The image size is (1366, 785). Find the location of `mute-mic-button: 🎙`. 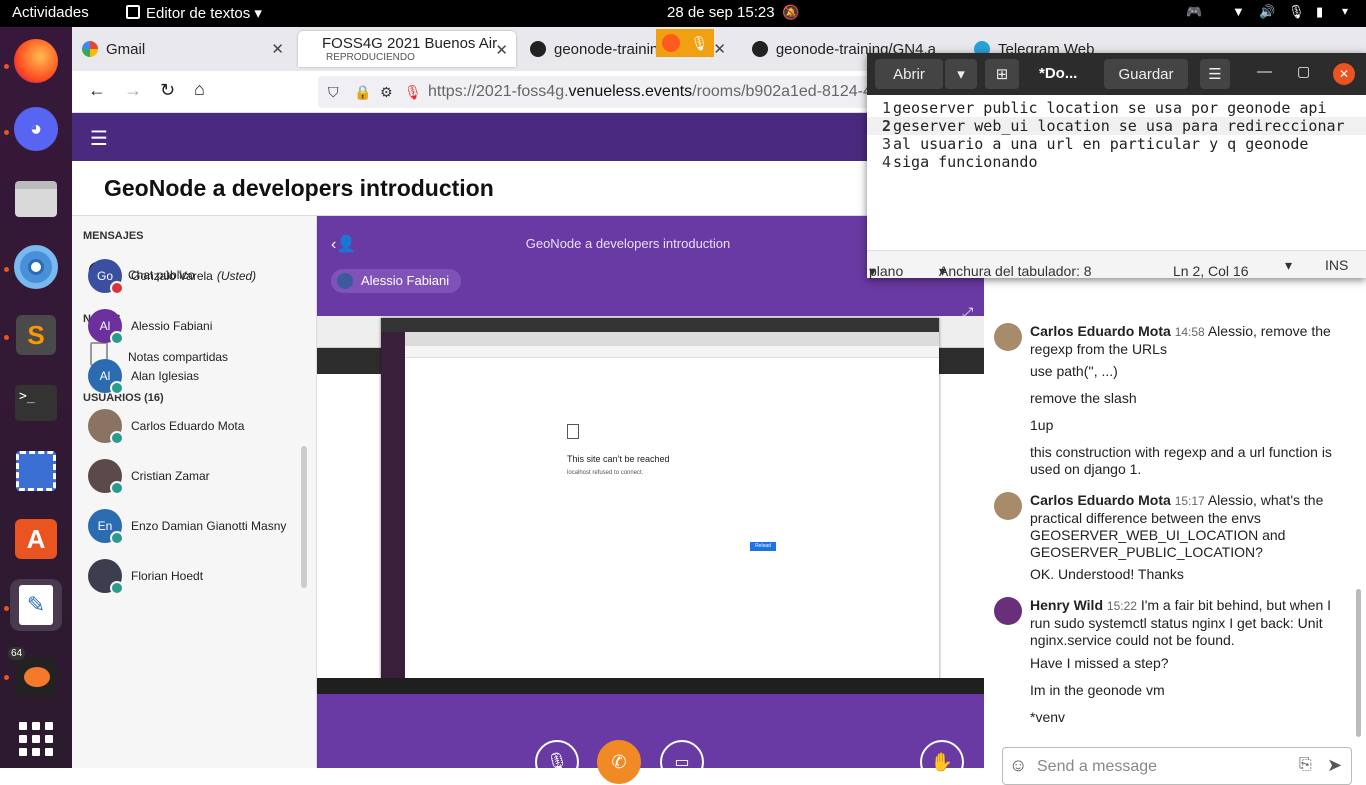

mute-mic-button: 🎙 is located at coordinates (557, 762).